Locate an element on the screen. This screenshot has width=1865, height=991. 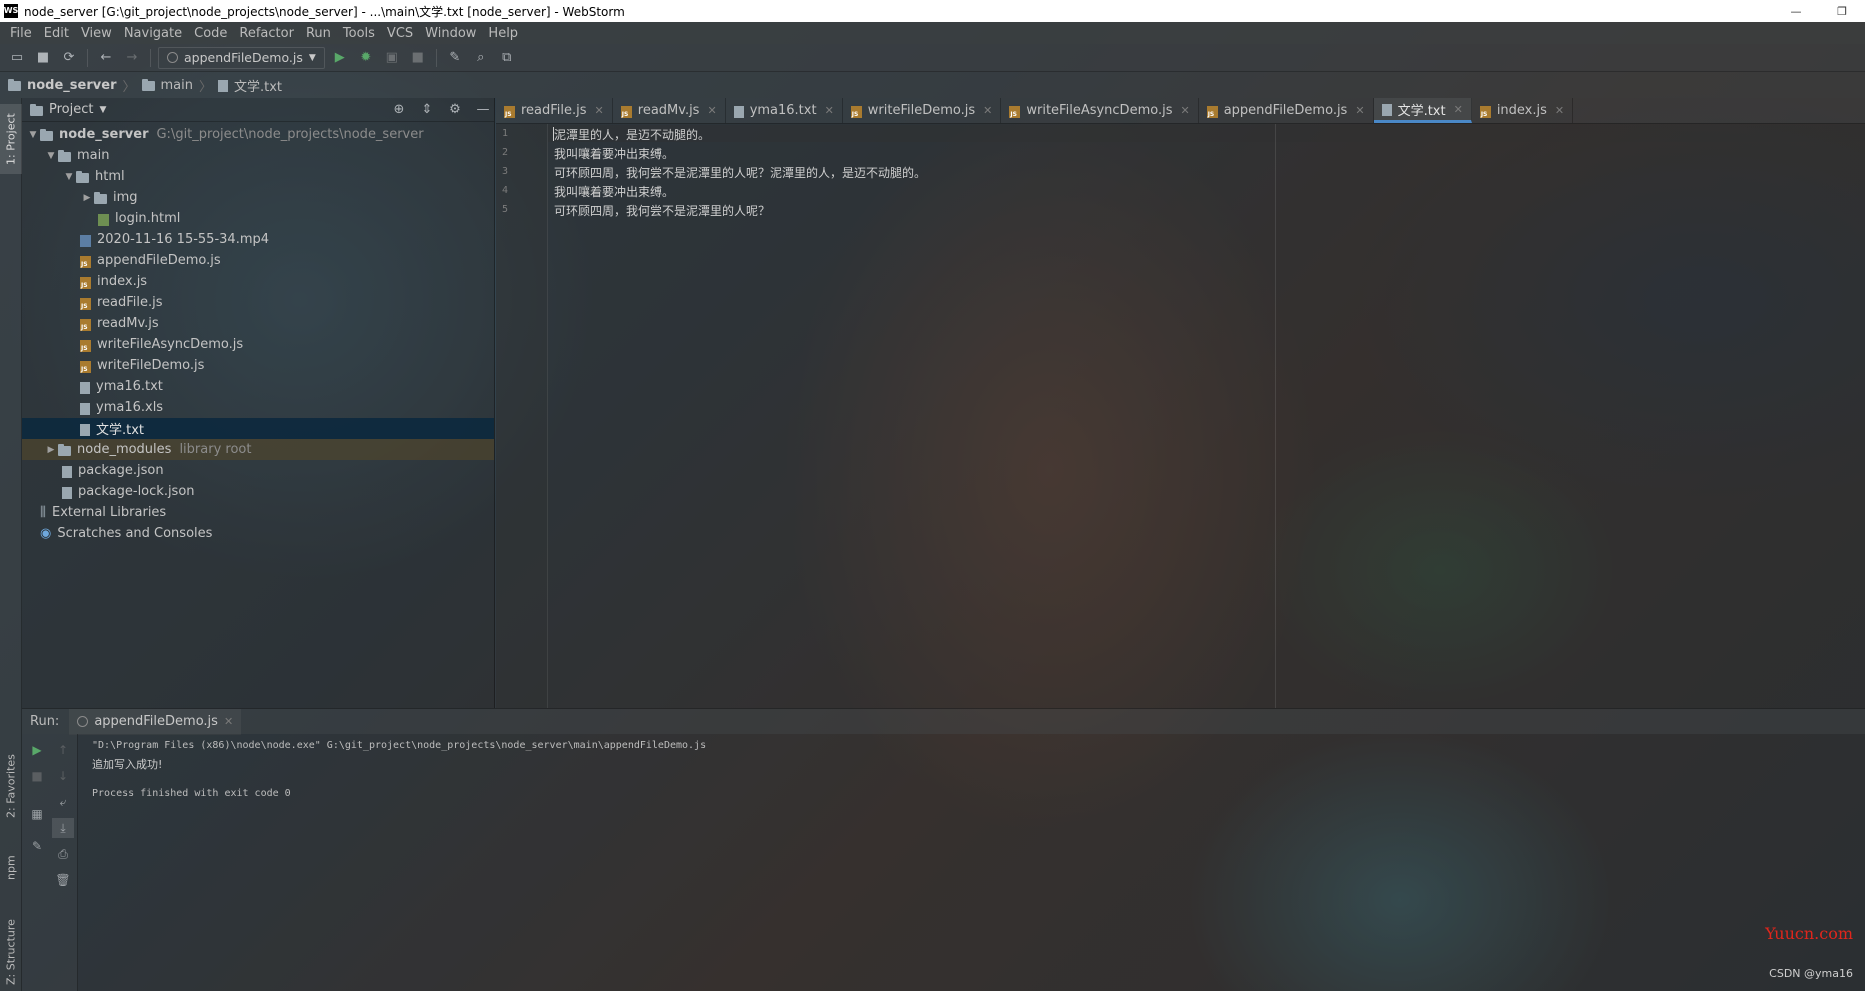
run-configuration-select: appendFileDemo.js ▼ is located at coordinates (241, 57).